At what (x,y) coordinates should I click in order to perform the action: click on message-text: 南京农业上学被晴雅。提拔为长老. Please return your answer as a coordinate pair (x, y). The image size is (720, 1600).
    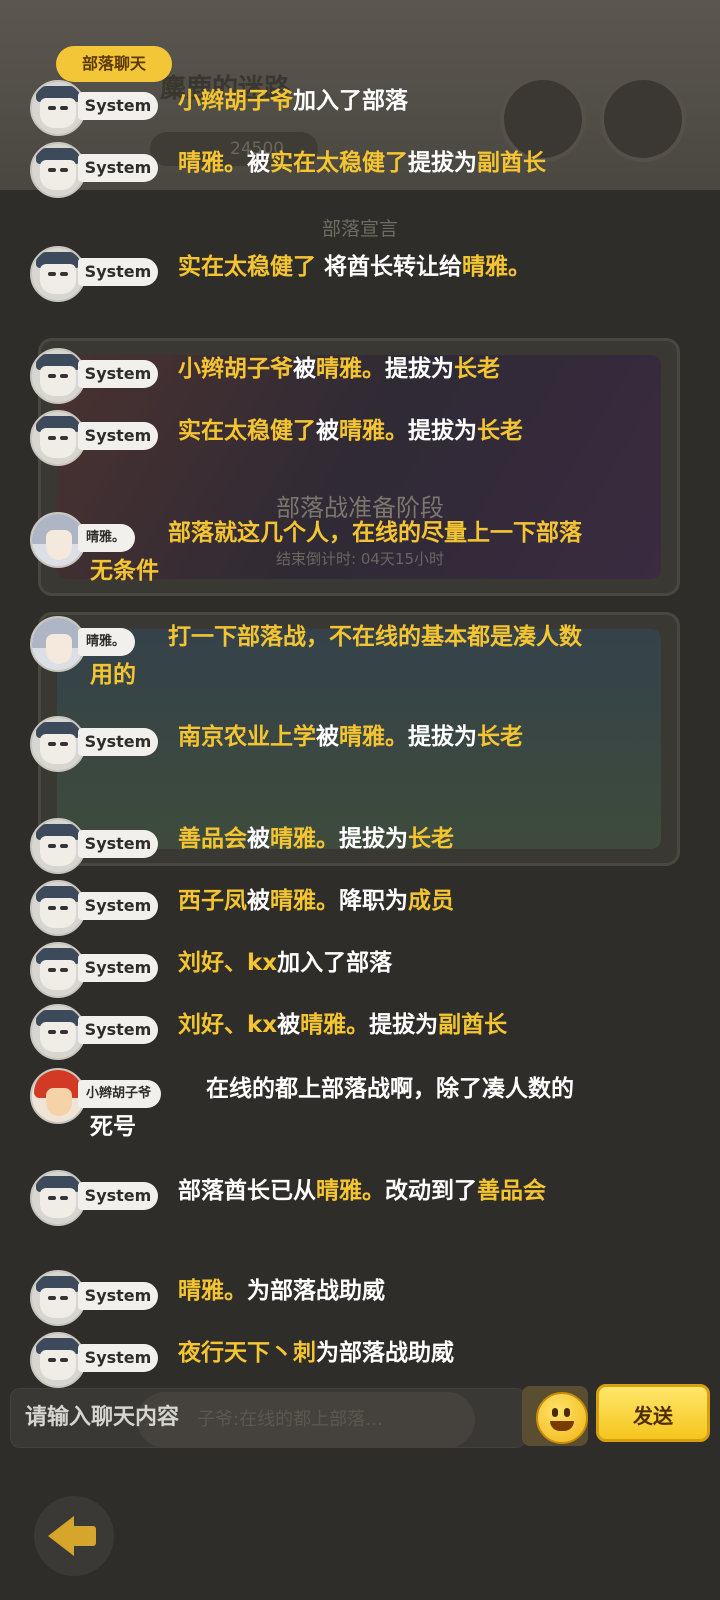
    Looking at the image, I should click on (337, 737).